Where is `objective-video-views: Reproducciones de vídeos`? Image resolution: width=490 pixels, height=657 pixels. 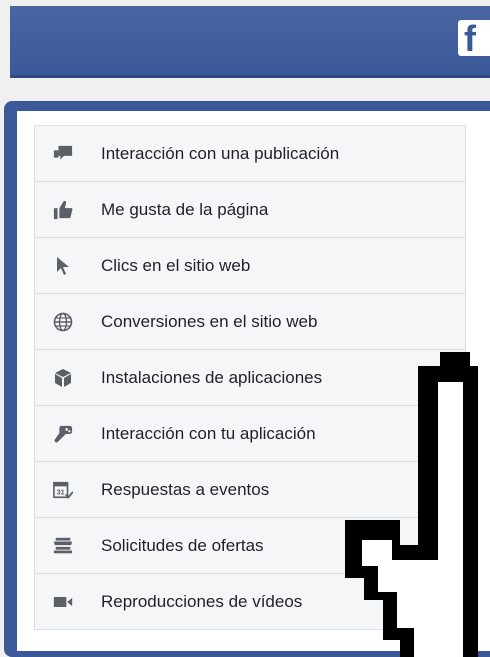 objective-video-views: Reproducciones de vídeos is located at coordinates (250, 601).